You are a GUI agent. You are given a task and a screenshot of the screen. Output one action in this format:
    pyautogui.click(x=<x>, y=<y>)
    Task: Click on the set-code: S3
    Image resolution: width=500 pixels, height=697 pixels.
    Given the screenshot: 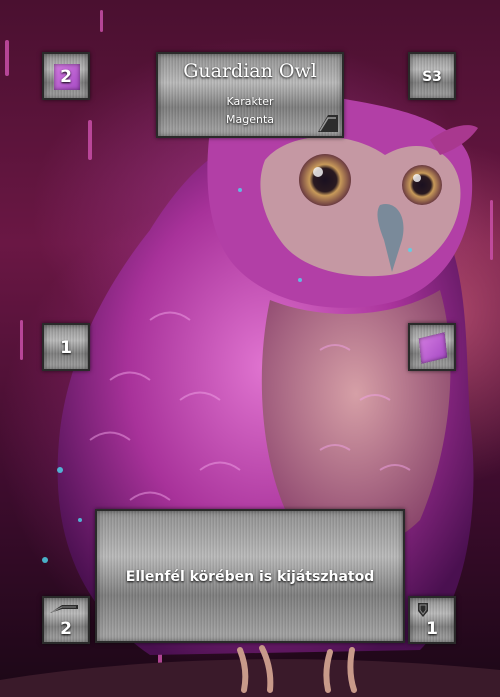 What is the action you would take?
    pyautogui.click(x=432, y=77)
    